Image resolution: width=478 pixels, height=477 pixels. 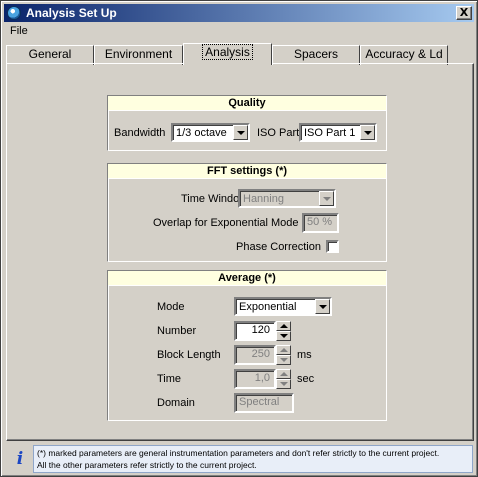 I want to click on tab-analysis: Analysis, so click(x=227, y=54).